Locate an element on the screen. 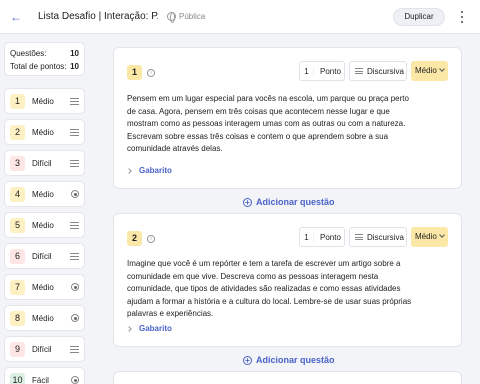 The image size is (480, 384). sidebar-question-item: 9 Difícil is located at coordinates (44, 349).